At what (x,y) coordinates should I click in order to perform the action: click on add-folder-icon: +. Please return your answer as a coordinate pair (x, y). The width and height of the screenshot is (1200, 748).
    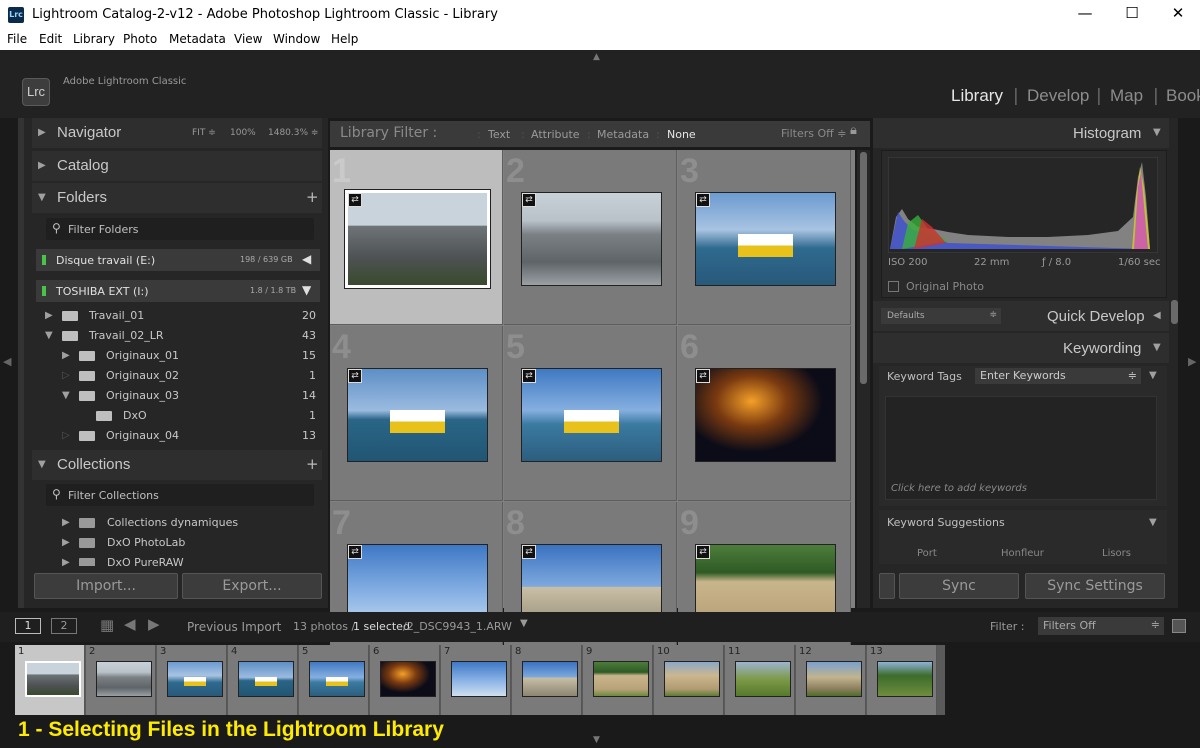
    Looking at the image, I should click on (312, 197).